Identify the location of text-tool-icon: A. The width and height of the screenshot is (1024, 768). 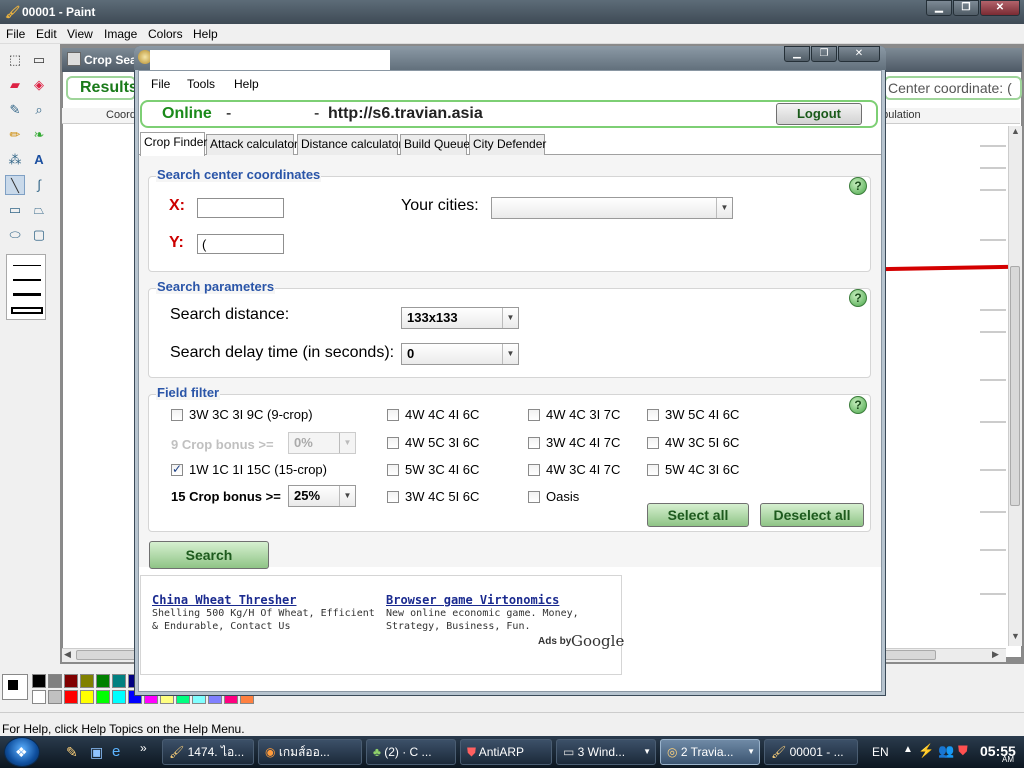
(39, 160).